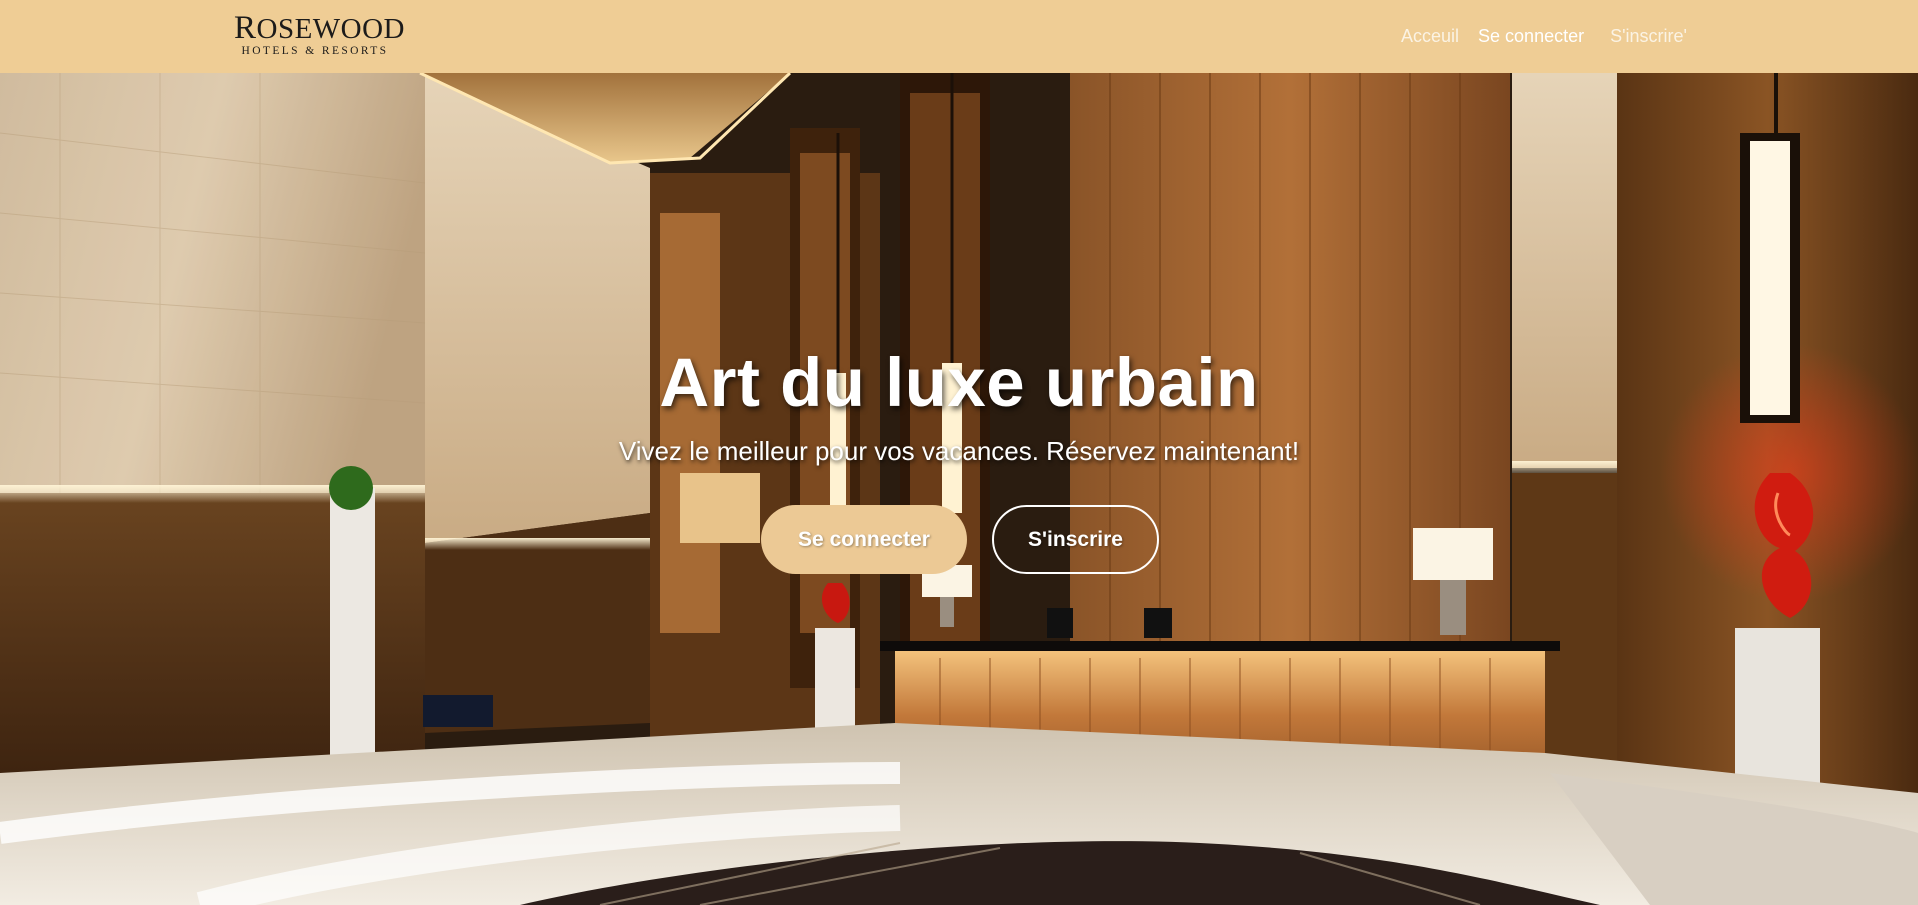 The image size is (1918, 905). What do you see at coordinates (1531, 36) in the screenshot?
I see `nav-link-login: Se connecter` at bounding box center [1531, 36].